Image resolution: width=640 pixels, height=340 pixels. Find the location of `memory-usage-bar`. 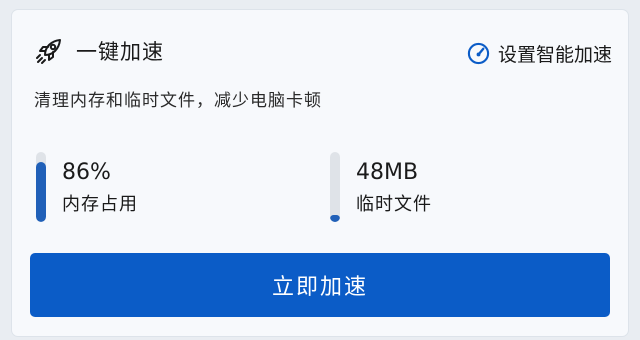

memory-usage-bar is located at coordinates (41, 187).